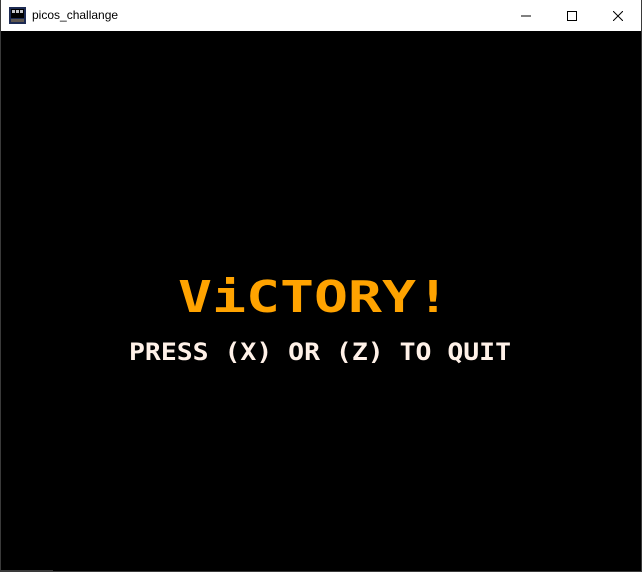 The width and height of the screenshot is (642, 572). I want to click on window-title: picos_challange, so click(75, 15).